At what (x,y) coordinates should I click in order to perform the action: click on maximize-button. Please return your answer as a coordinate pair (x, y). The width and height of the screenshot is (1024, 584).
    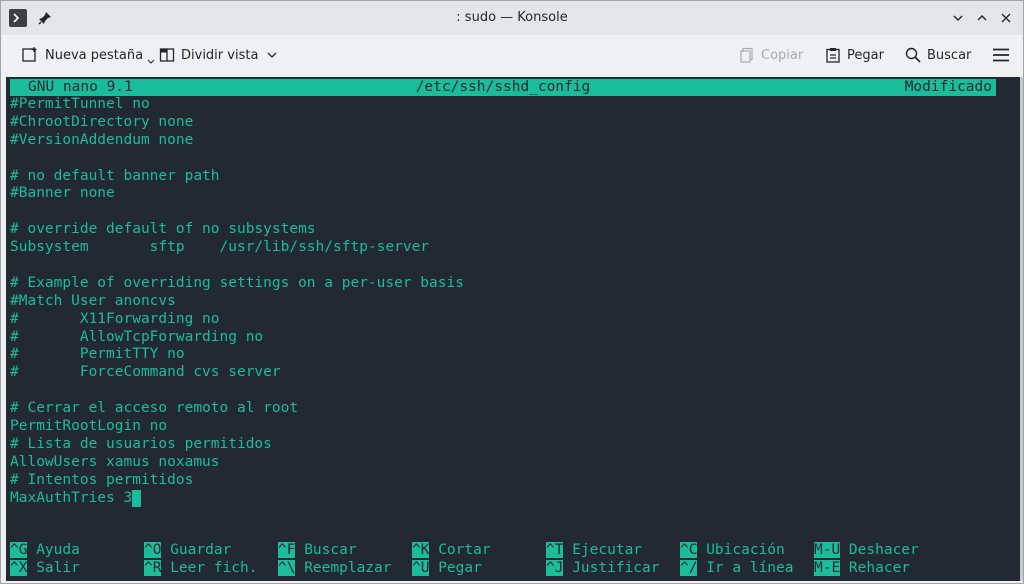
    Looking at the image, I should click on (982, 18).